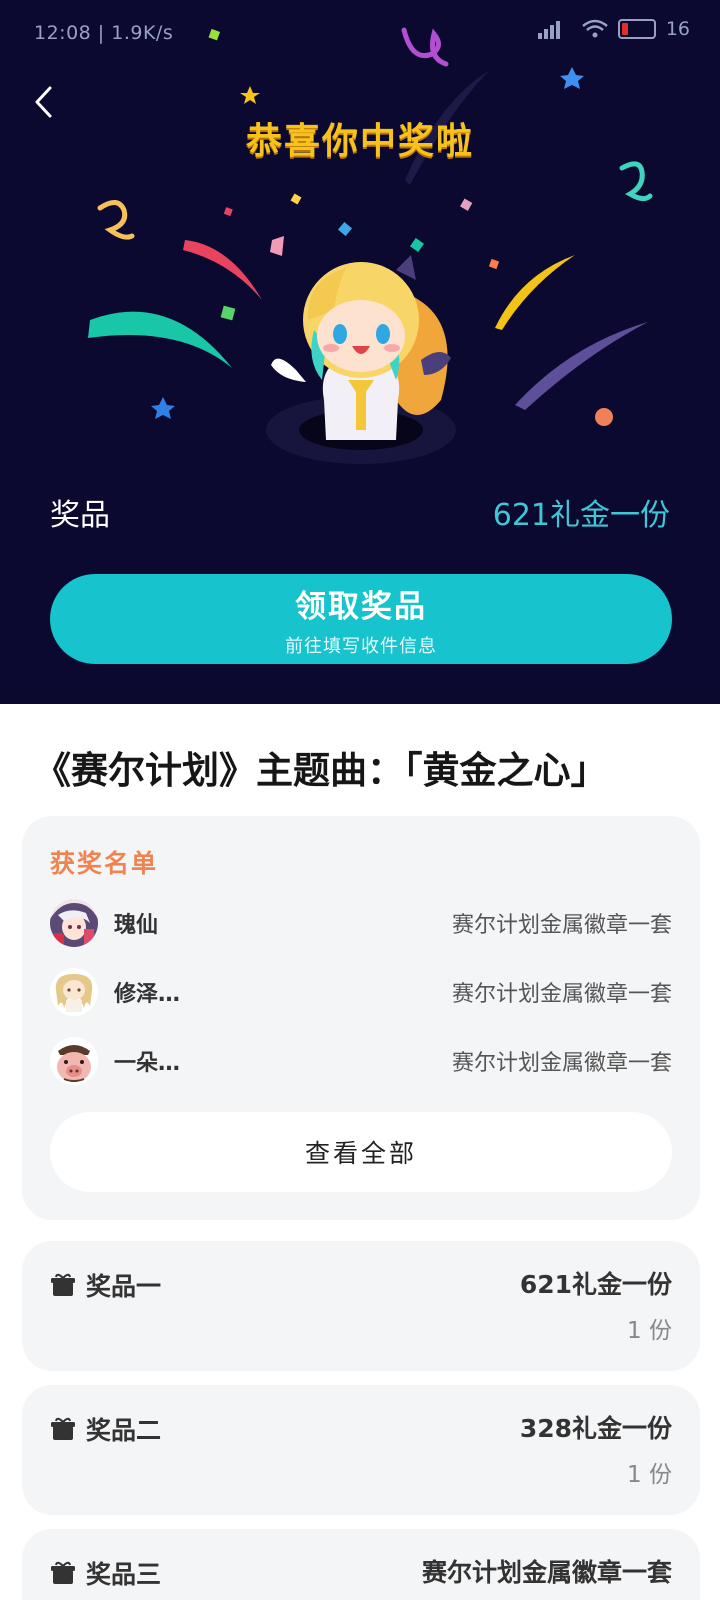 Image resolution: width=720 pixels, height=1600 pixels. Describe the element at coordinates (124, 1574) in the screenshot. I see `prize-name: 奖品三` at that location.